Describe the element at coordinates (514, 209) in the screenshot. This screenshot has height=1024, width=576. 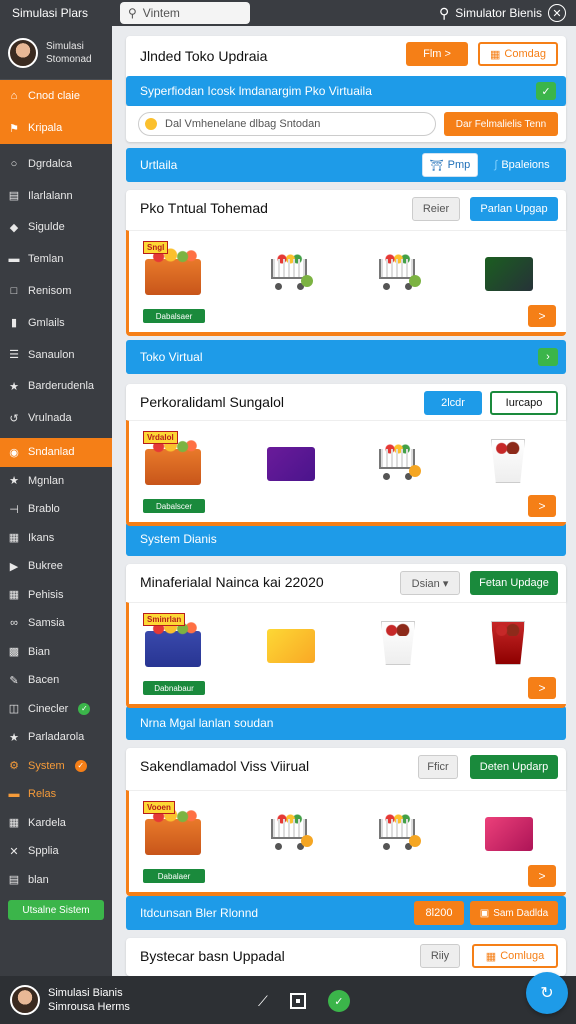
I see `section-update-button: Parlan Upgap` at that location.